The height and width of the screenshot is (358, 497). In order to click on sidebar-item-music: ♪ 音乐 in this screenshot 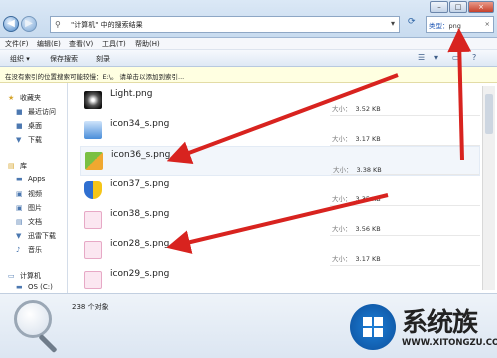, I will do `click(29, 250)`.